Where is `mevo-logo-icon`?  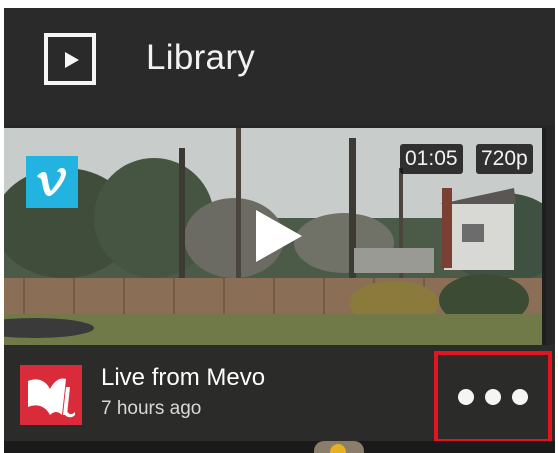 mevo-logo-icon is located at coordinates (51, 395).